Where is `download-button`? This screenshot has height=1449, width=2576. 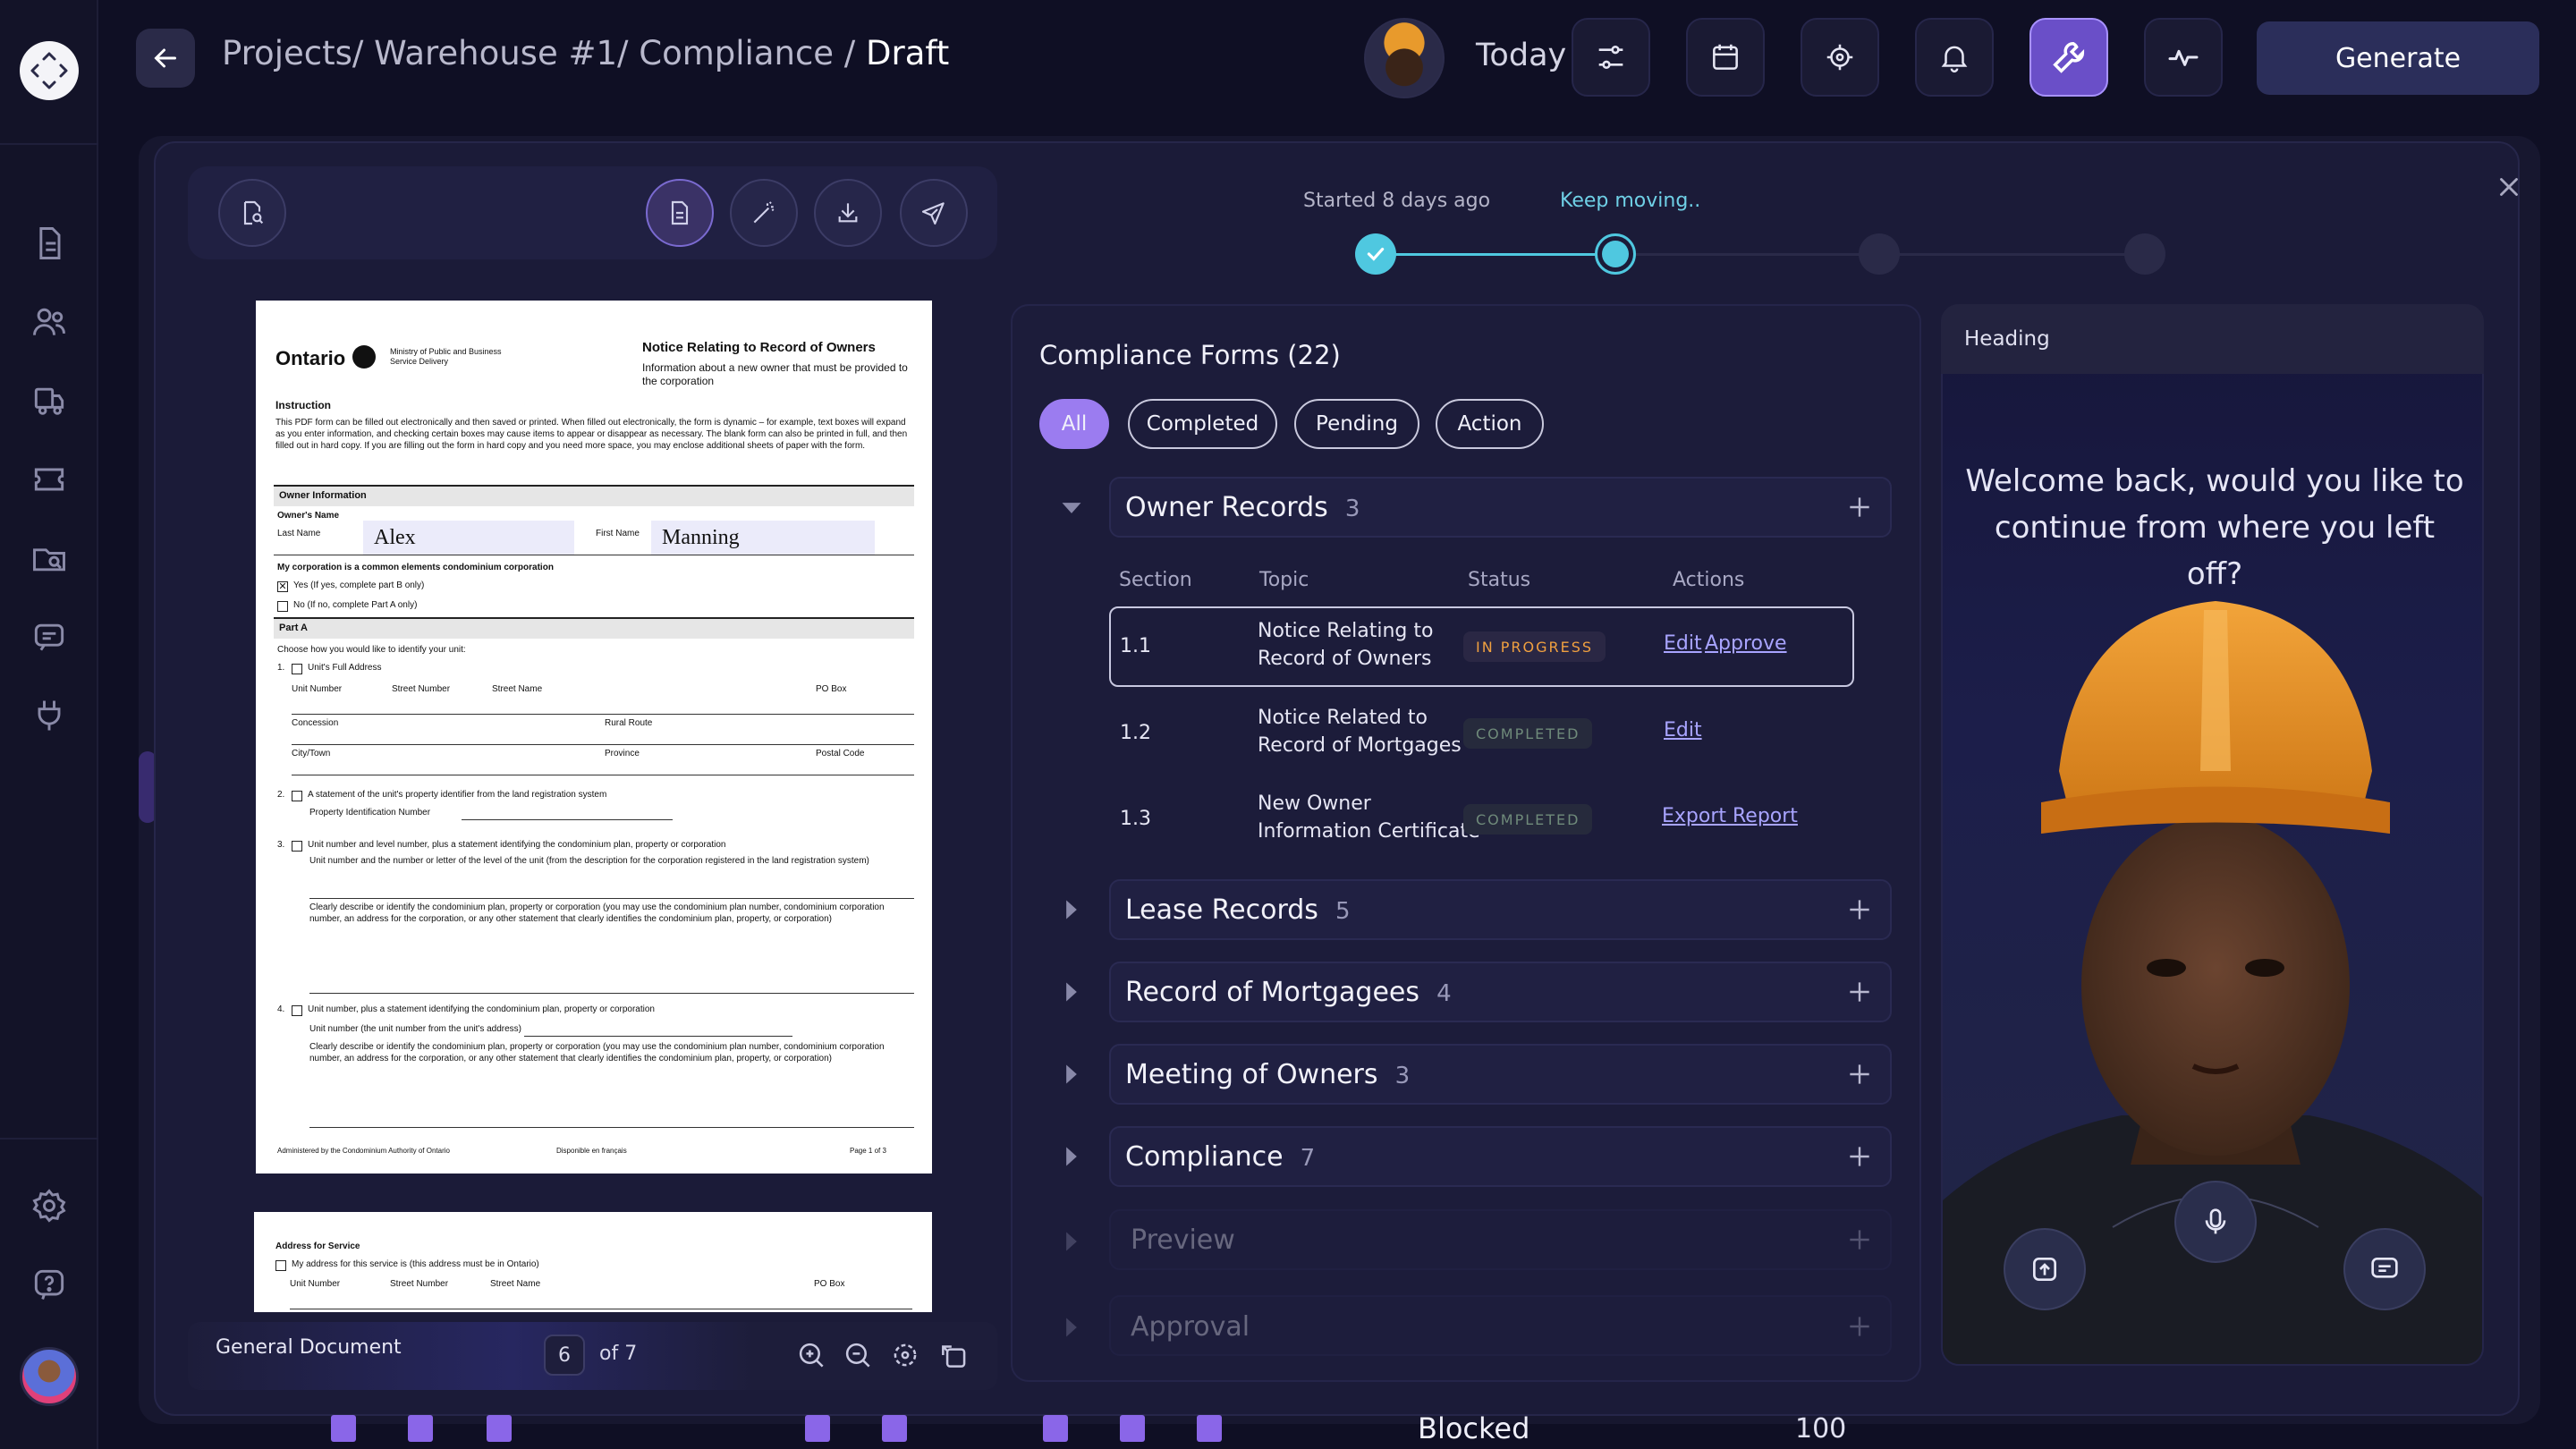 download-button is located at coordinates (848, 213).